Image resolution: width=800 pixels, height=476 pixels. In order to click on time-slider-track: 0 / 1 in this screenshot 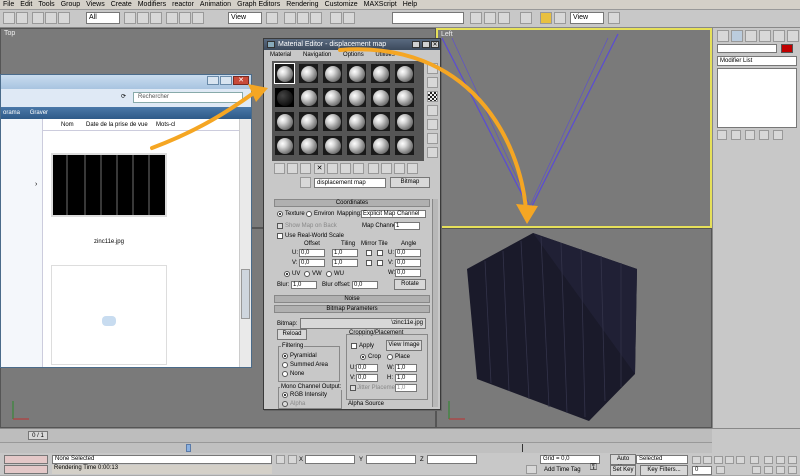, I will do `click(356, 436)`.